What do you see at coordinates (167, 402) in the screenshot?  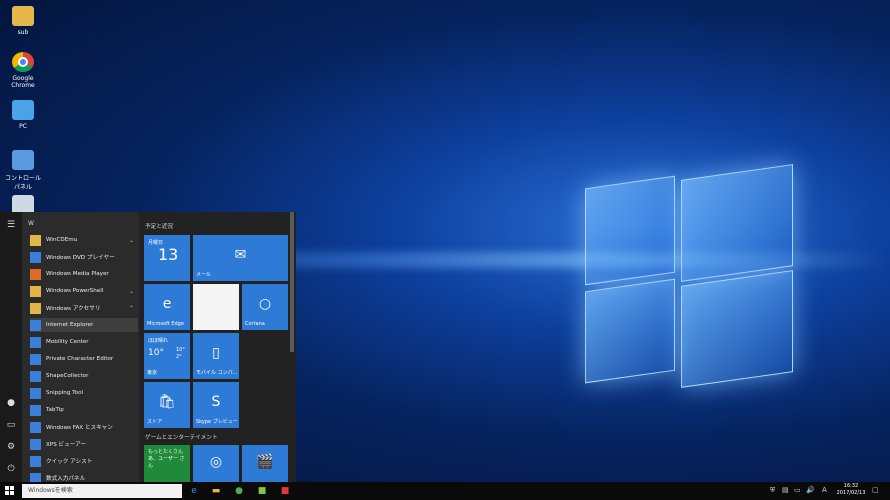 I see `store-icon: 🛍` at bounding box center [167, 402].